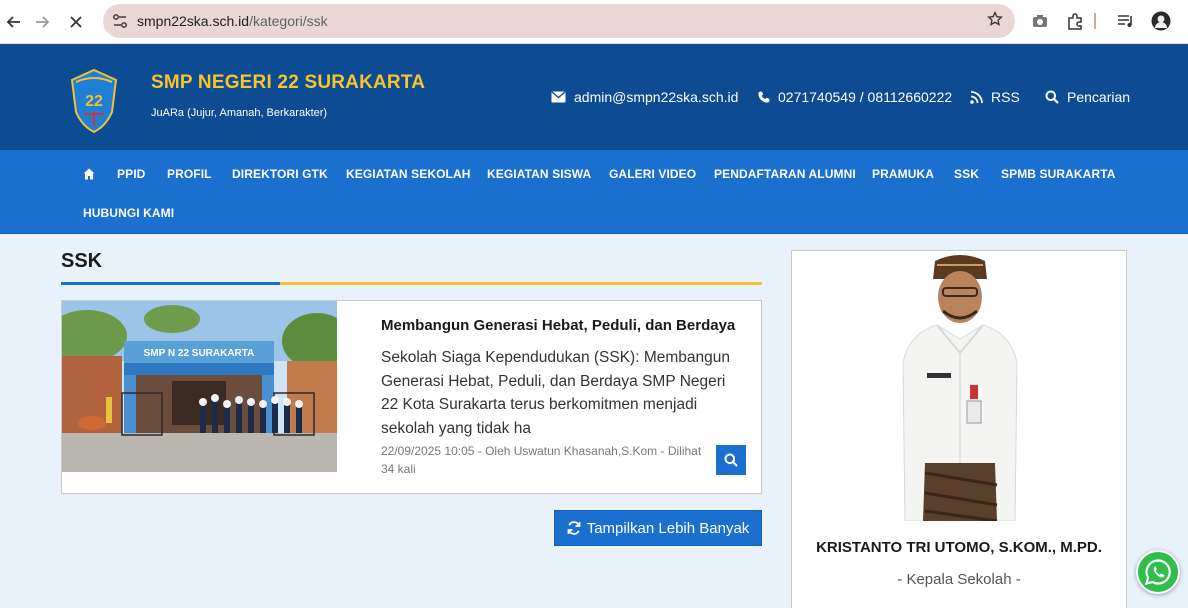 This screenshot has width=1188, height=608. What do you see at coordinates (960, 387) in the screenshot?
I see `headmaster-photo` at bounding box center [960, 387].